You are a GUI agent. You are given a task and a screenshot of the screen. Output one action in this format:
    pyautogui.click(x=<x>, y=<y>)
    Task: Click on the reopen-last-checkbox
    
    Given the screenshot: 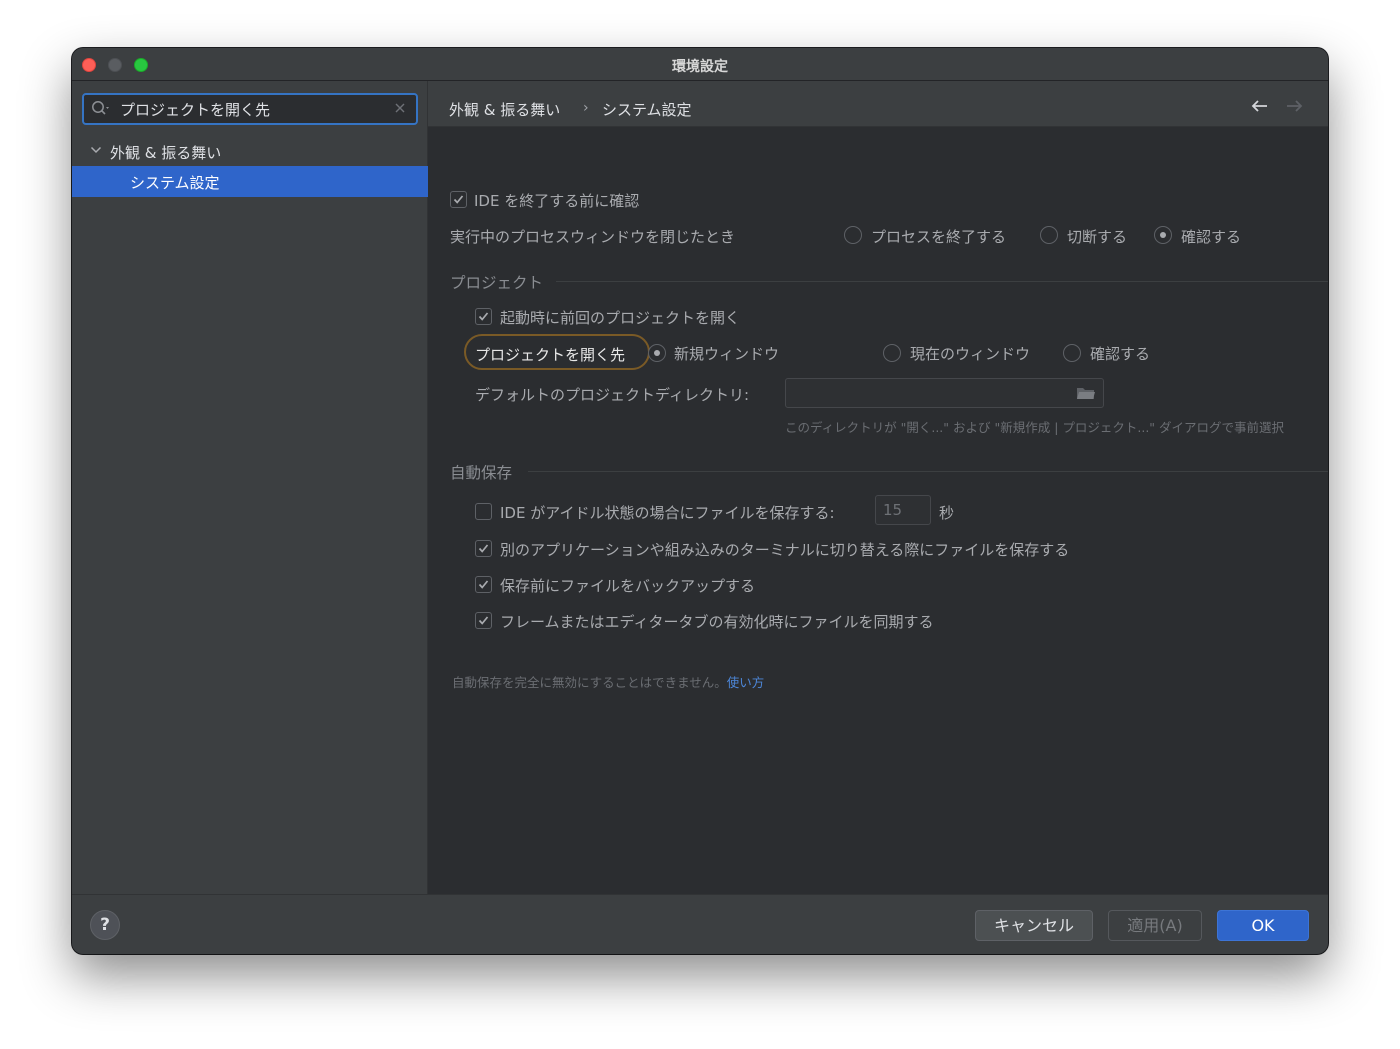 What is the action you would take?
    pyautogui.click(x=483, y=316)
    